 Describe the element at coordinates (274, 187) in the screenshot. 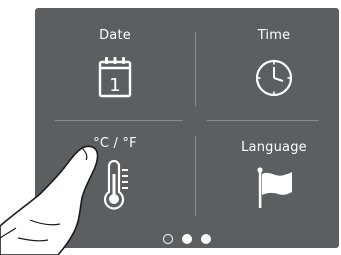

I see `flag-icon` at that location.